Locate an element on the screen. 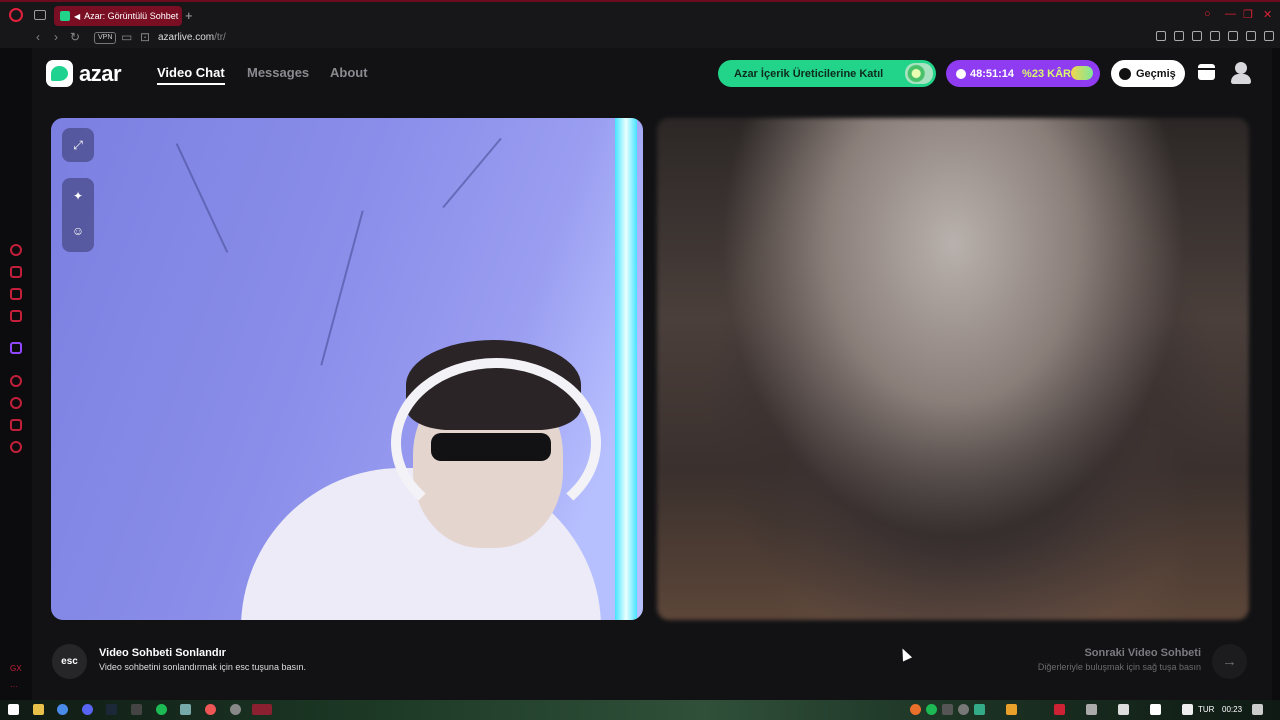  shop-box-icon is located at coordinates (1206, 72).